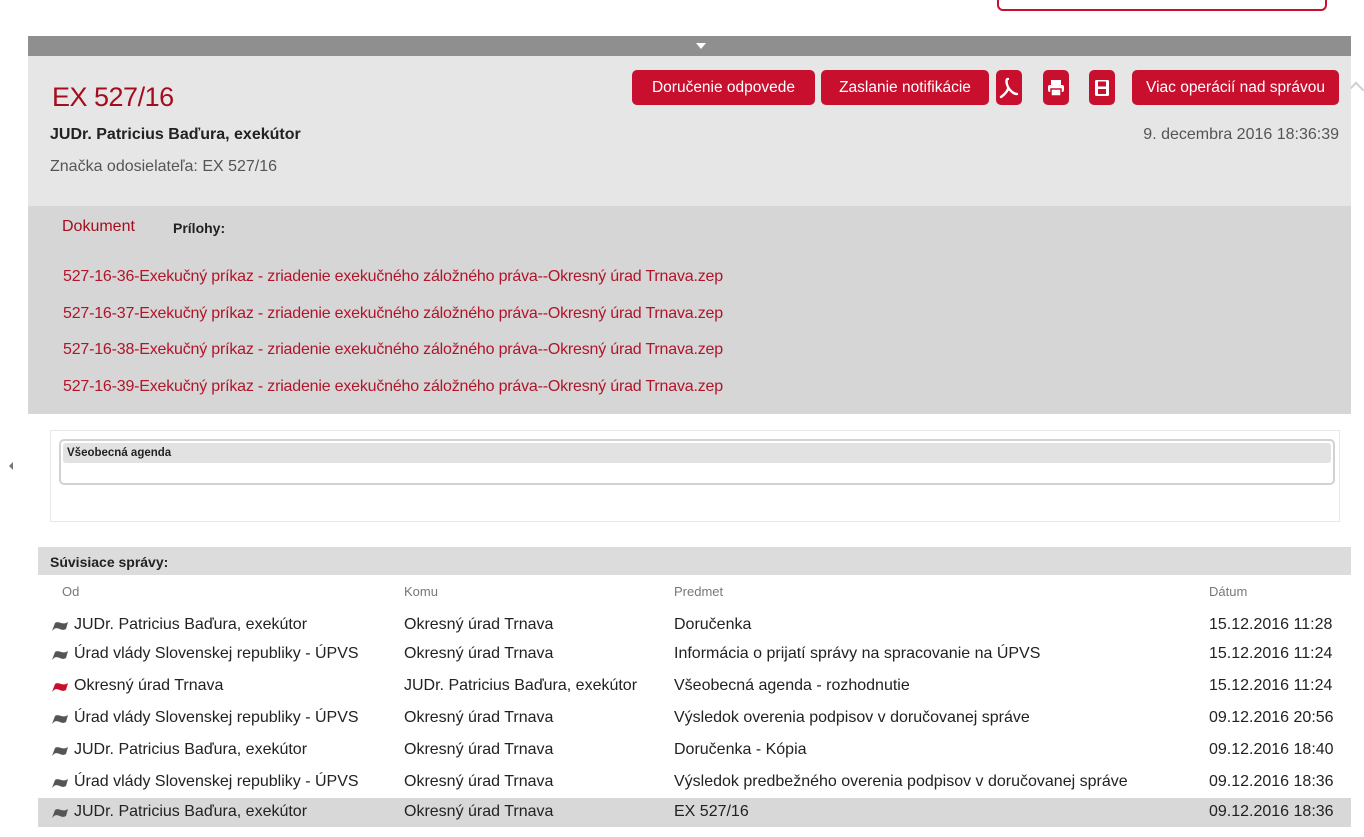 This screenshot has height=837, width=1364. I want to click on sender-reference: Značka odosielateľa: EX 527/16, so click(164, 166).